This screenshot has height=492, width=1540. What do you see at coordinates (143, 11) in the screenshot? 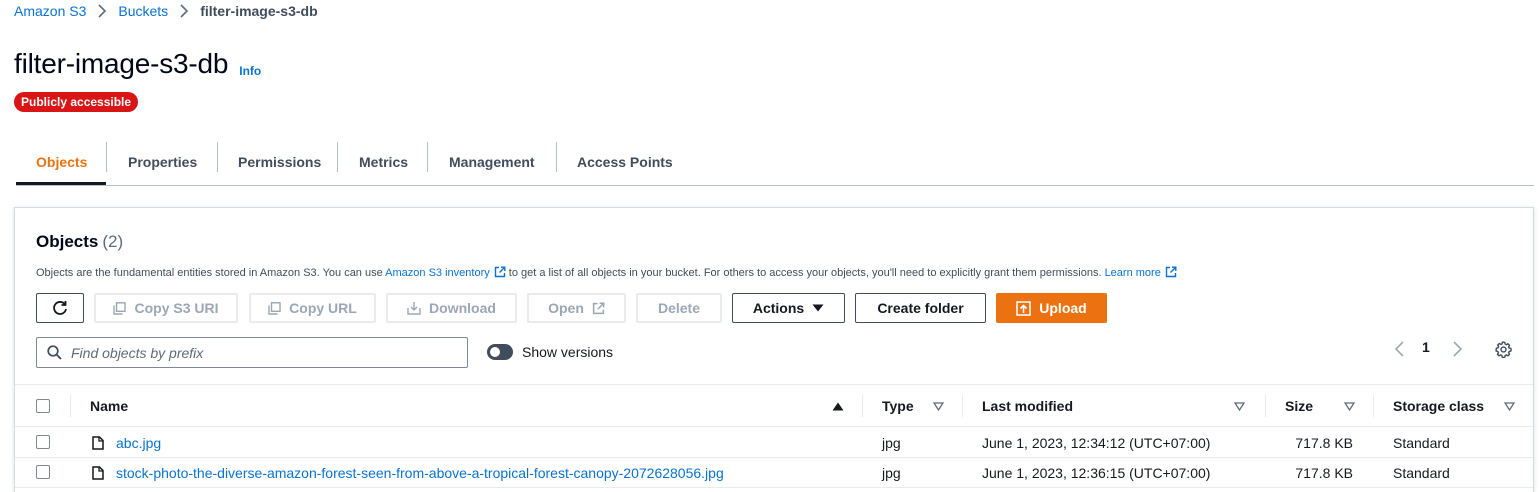
I see `breadcrumb-buckets: Buckets` at bounding box center [143, 11].